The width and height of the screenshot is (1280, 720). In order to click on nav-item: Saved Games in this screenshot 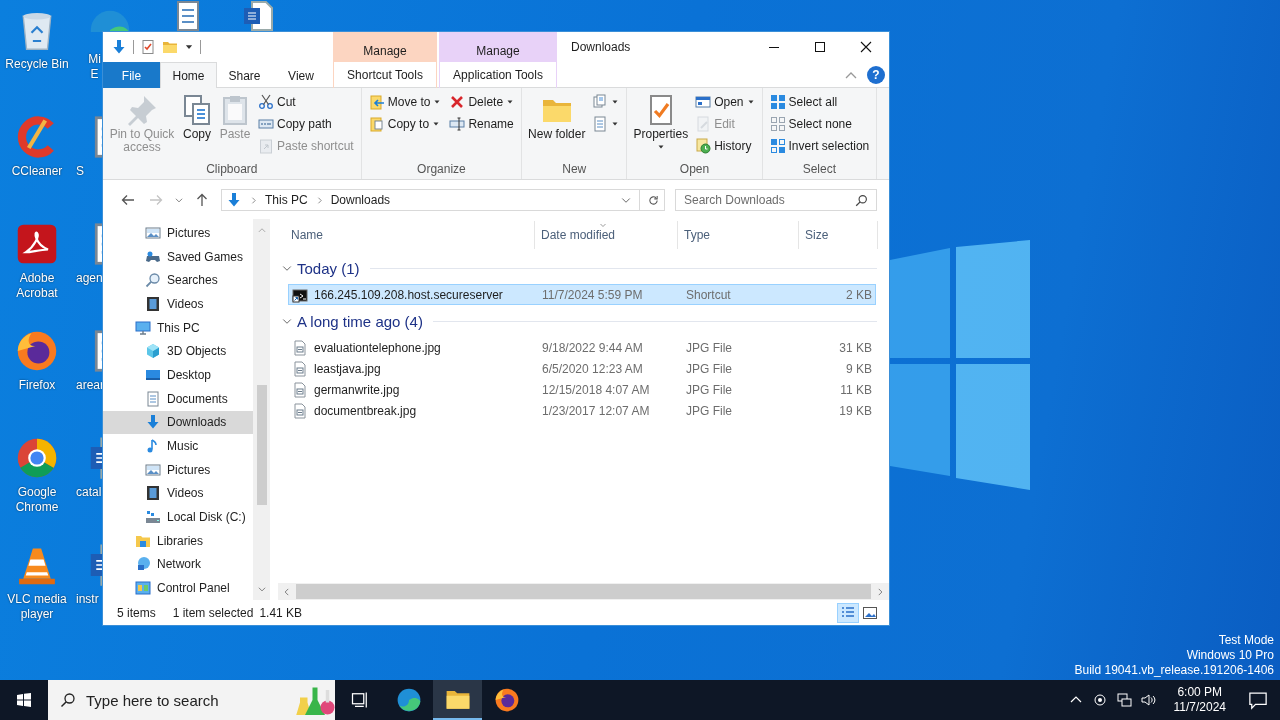, I will do `click(178, 256)`.